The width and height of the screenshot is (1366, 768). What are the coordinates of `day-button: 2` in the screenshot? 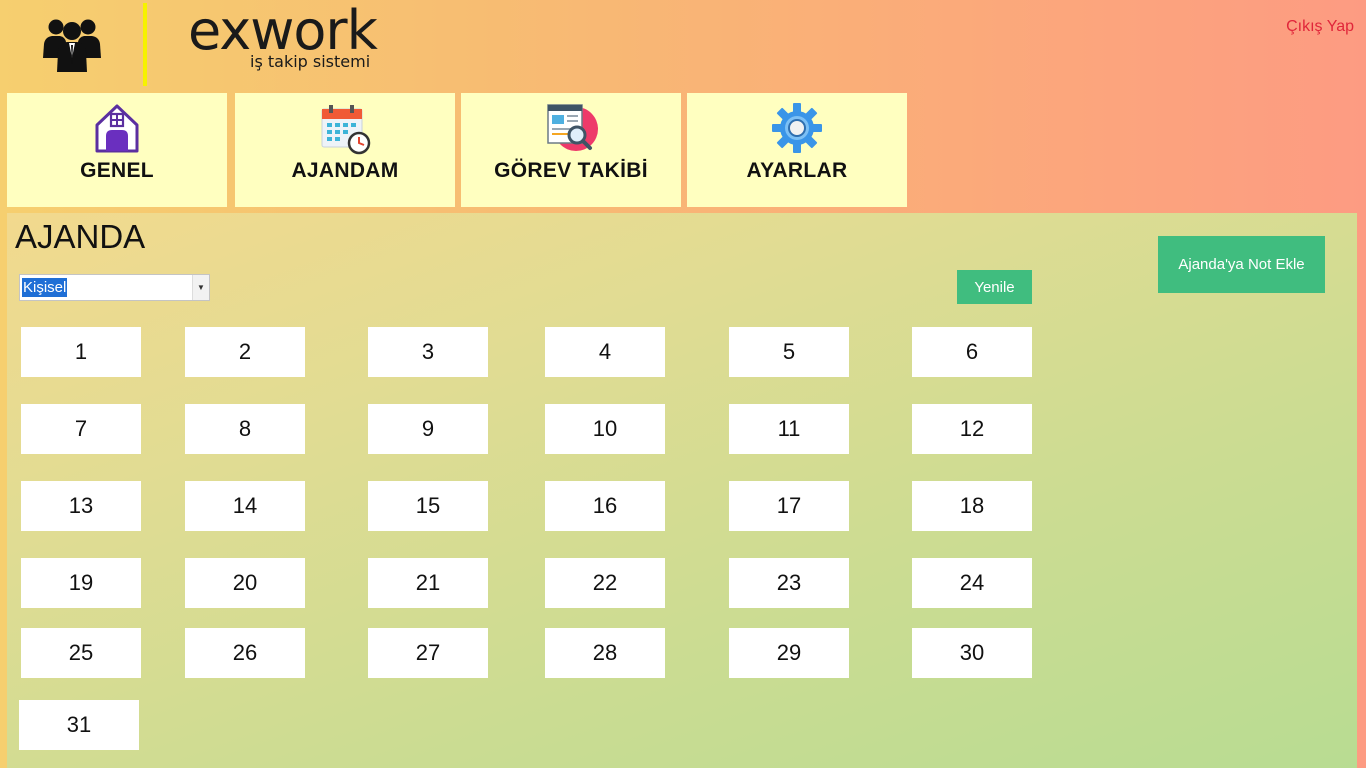 It's located at (245, 352).